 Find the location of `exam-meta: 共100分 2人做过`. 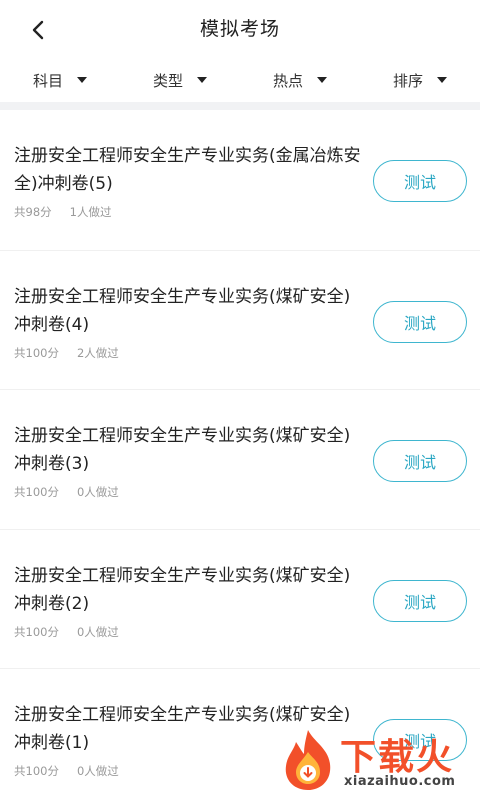

exam-meta: 共100分 2人做过 is located at coordinates (66, 353).